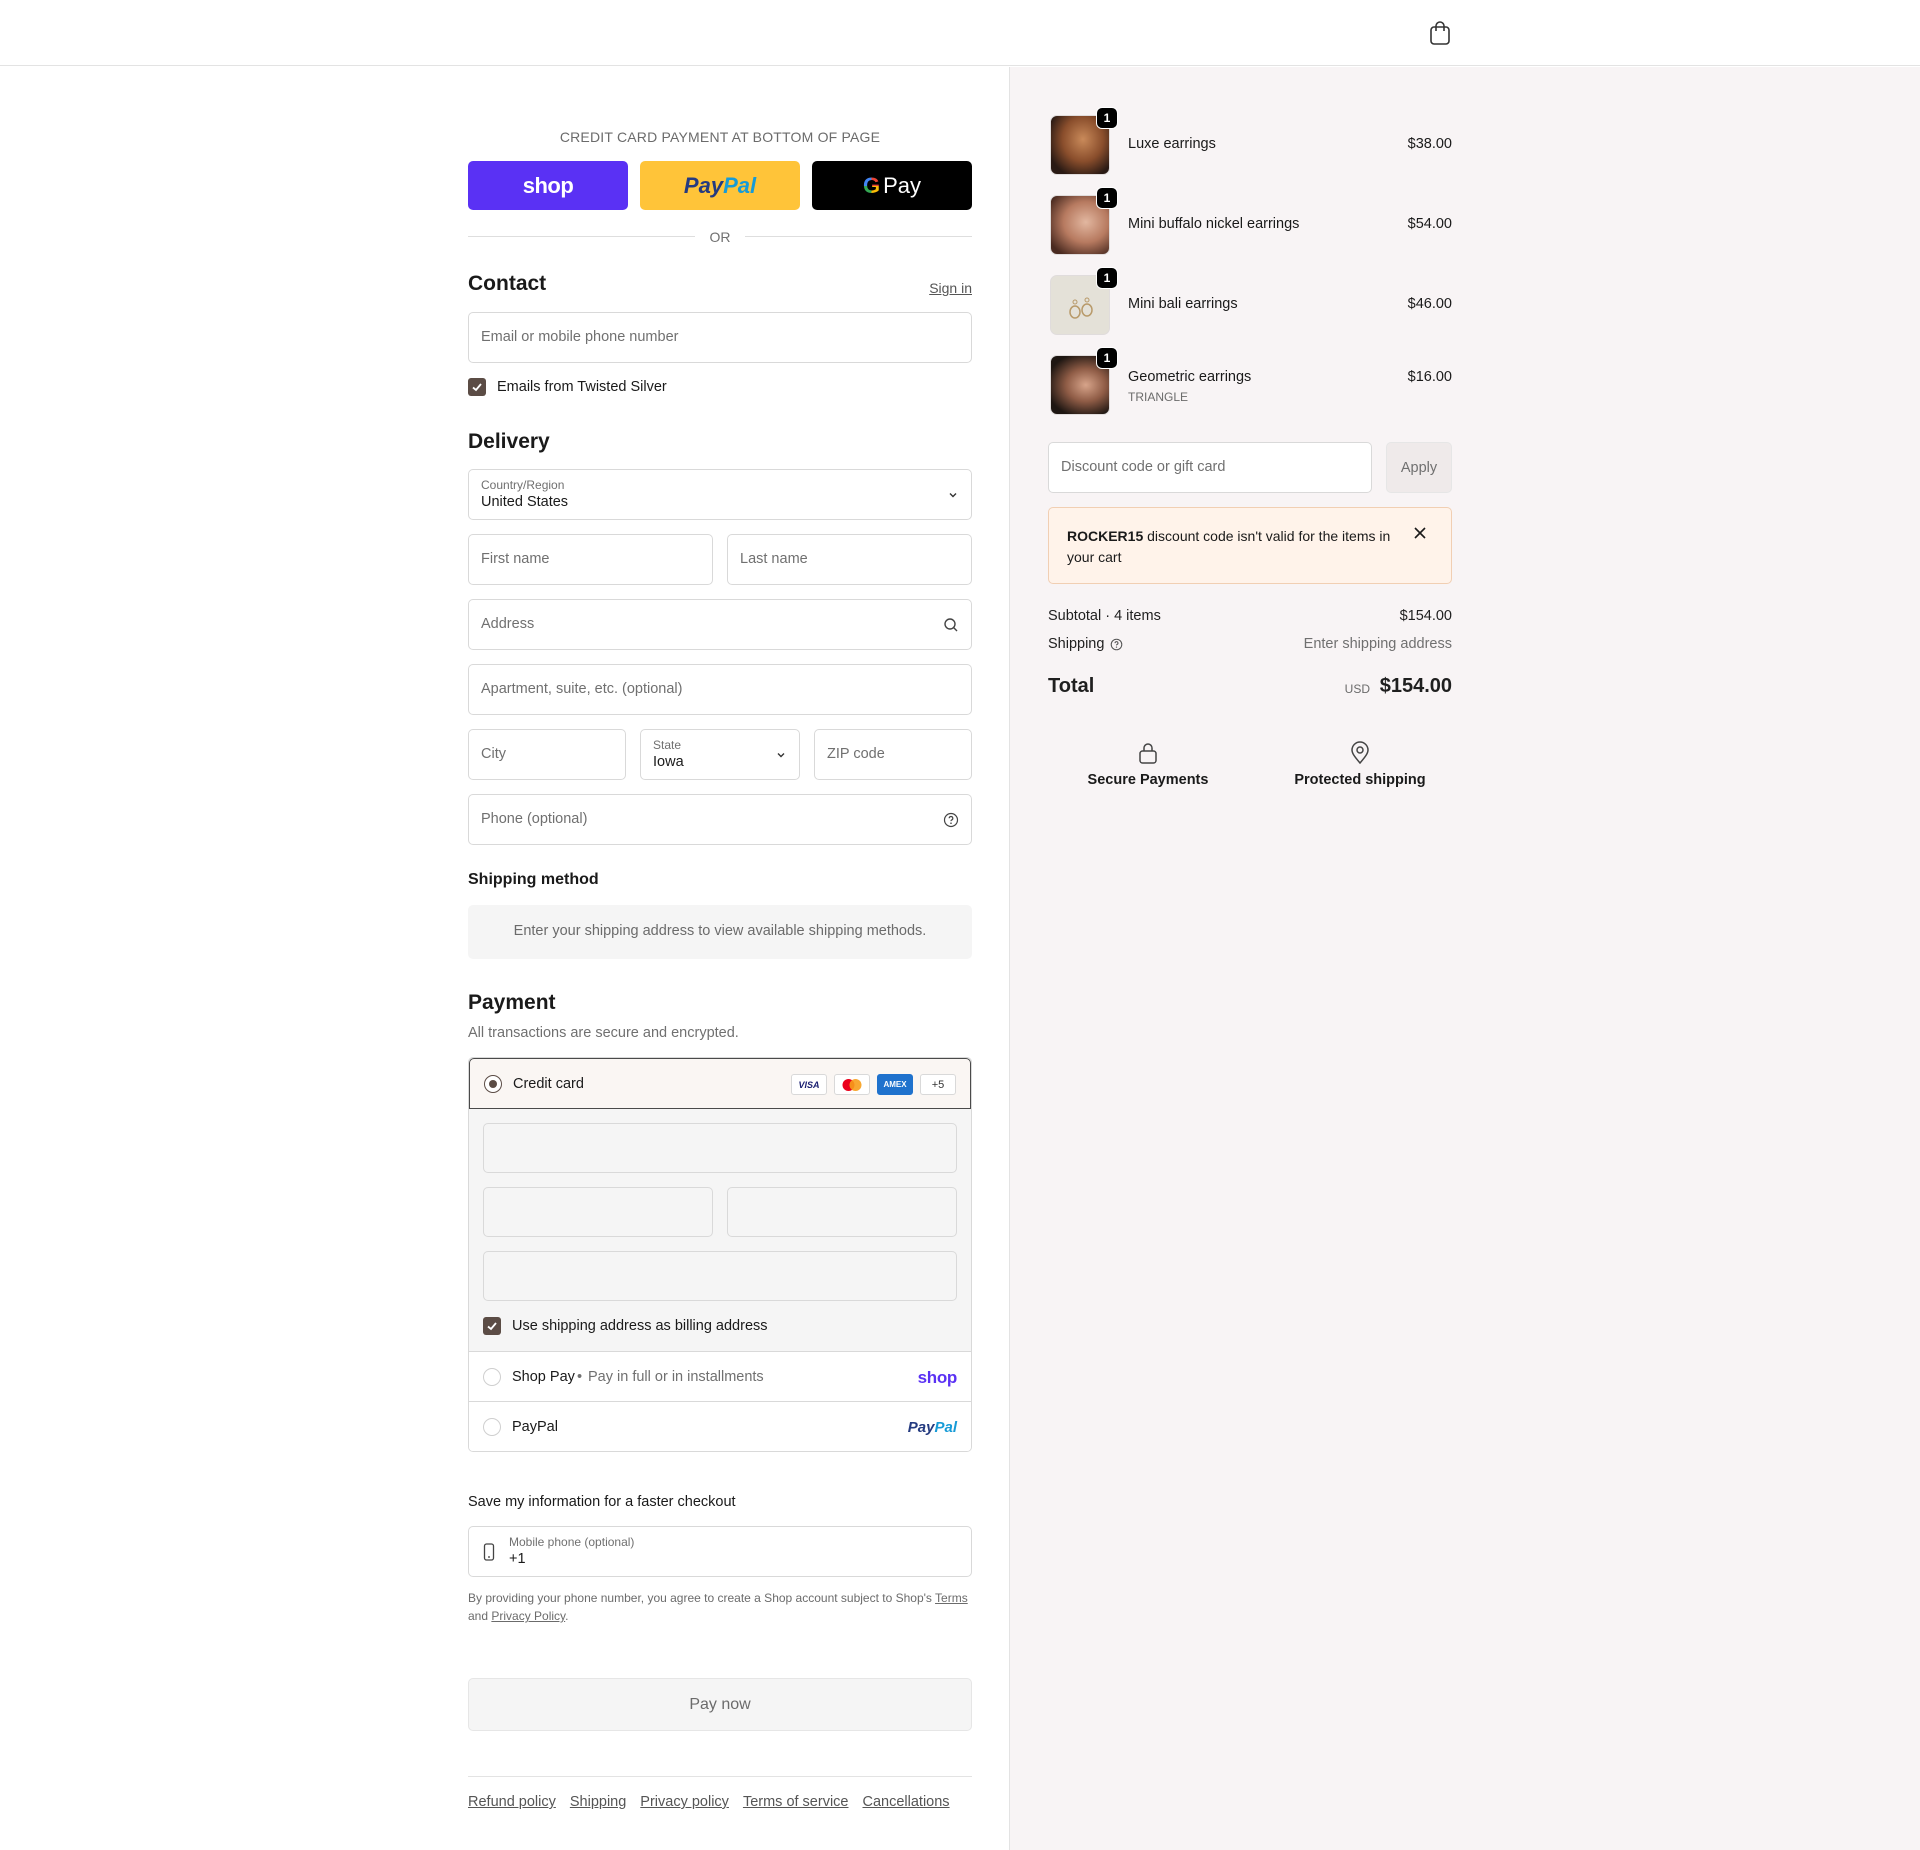  I want to click on line-item: 1 Geometric earrings TRIANGLE $16.00, so click(1250, 383).